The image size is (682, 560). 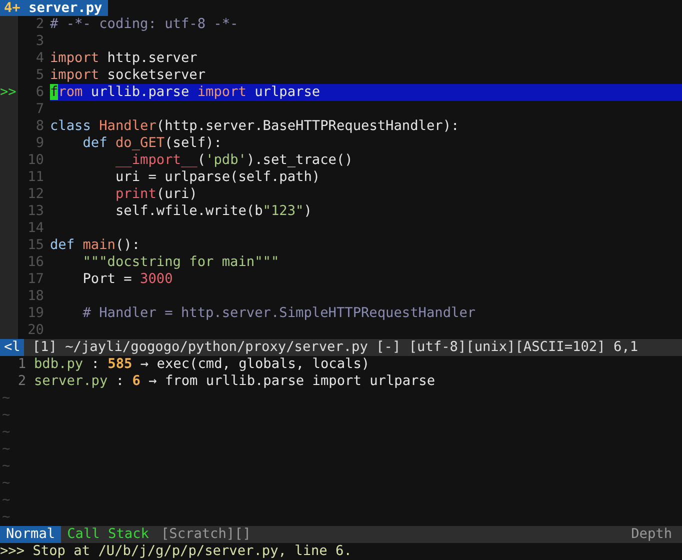 What do you see at coordinates (108, 534) in the screenshot?
I see `panel-title: Call Stack` at bounding box center [108, 534].